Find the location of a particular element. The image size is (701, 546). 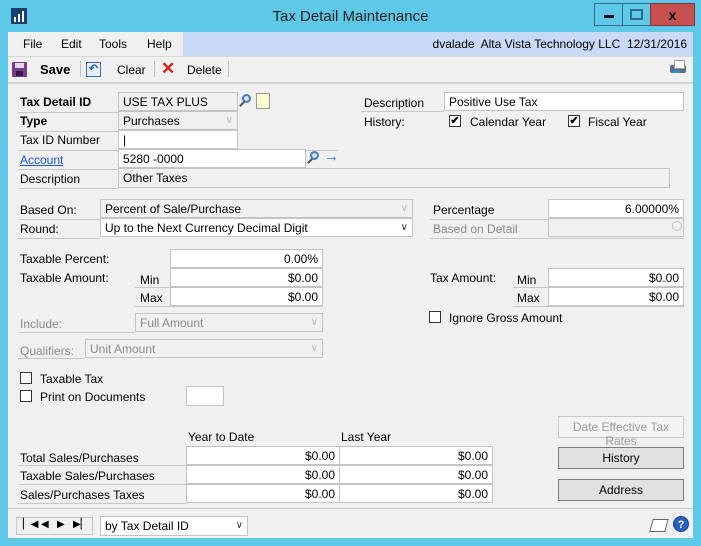

account-input: 5280 -0000 is located at coordinates (212, 158).